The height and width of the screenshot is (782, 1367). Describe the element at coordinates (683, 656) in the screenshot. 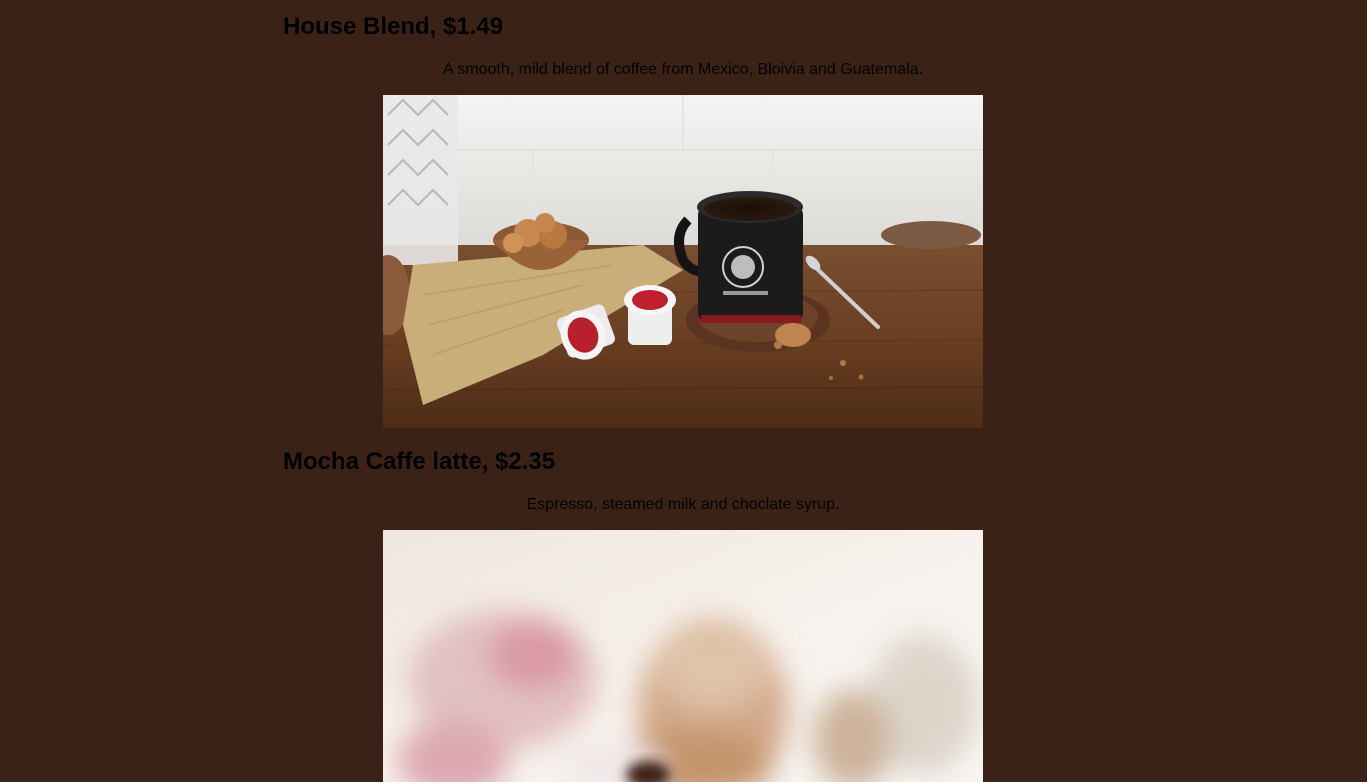

I see `mocha-caffe-latte-photo` at that location.